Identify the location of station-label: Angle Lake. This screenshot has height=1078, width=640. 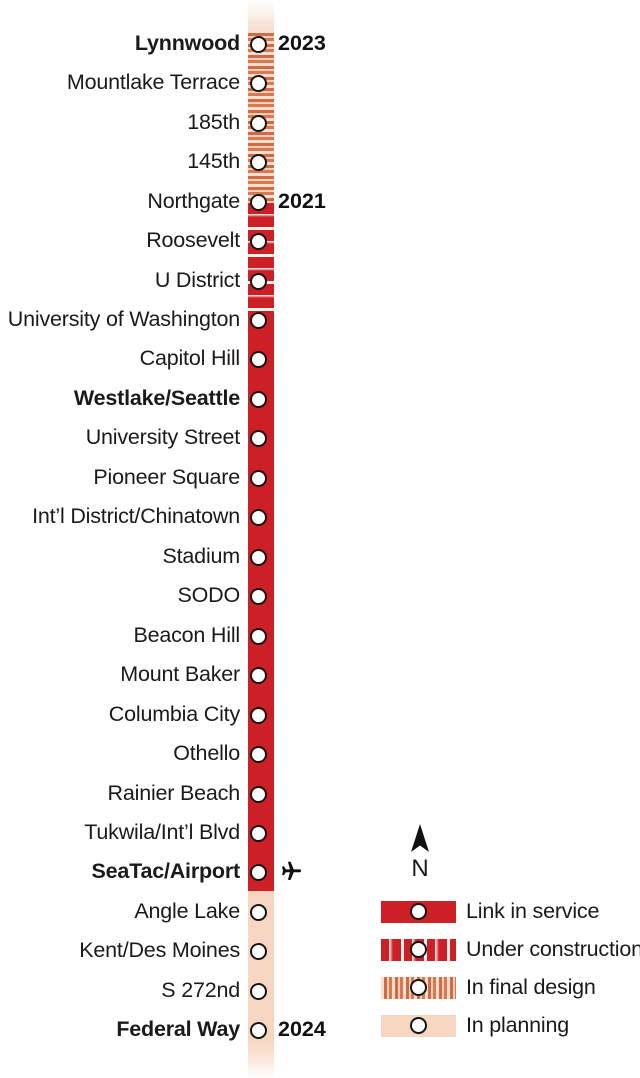
(187, 911).